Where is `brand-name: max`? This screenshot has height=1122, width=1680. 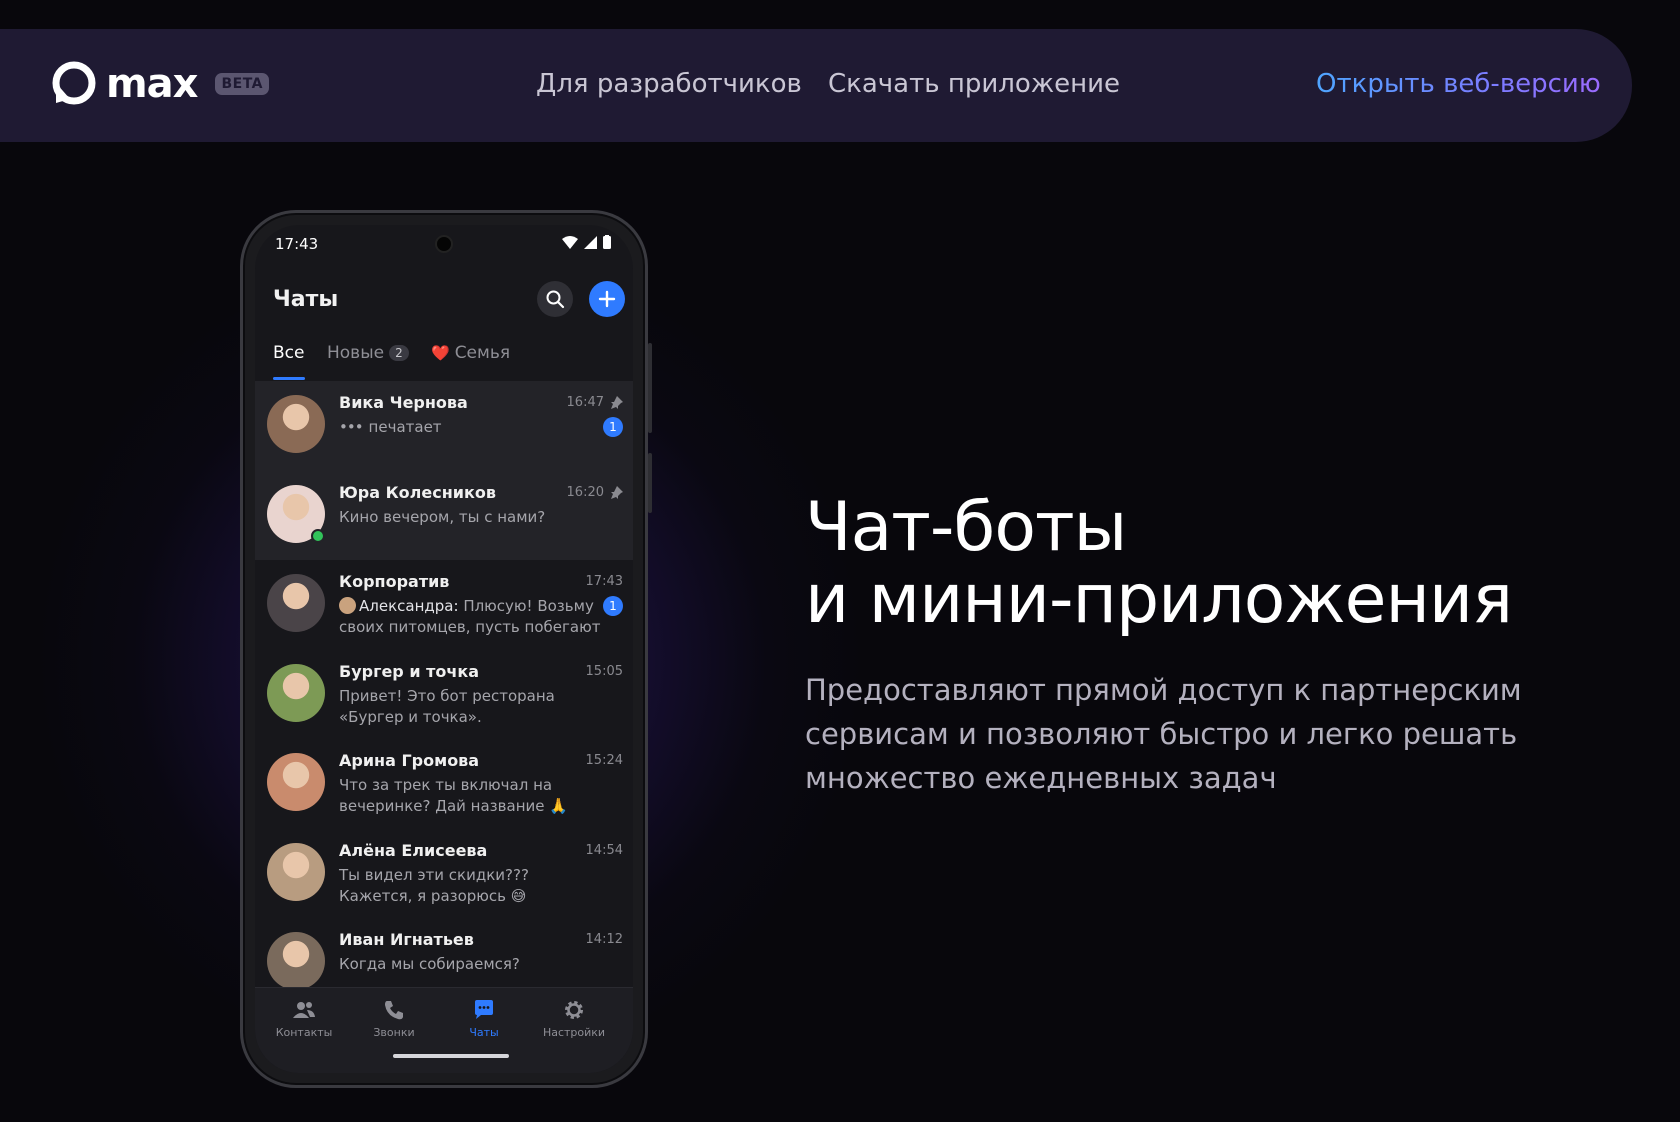
brand-name: max is located at coordinates (152, 84).